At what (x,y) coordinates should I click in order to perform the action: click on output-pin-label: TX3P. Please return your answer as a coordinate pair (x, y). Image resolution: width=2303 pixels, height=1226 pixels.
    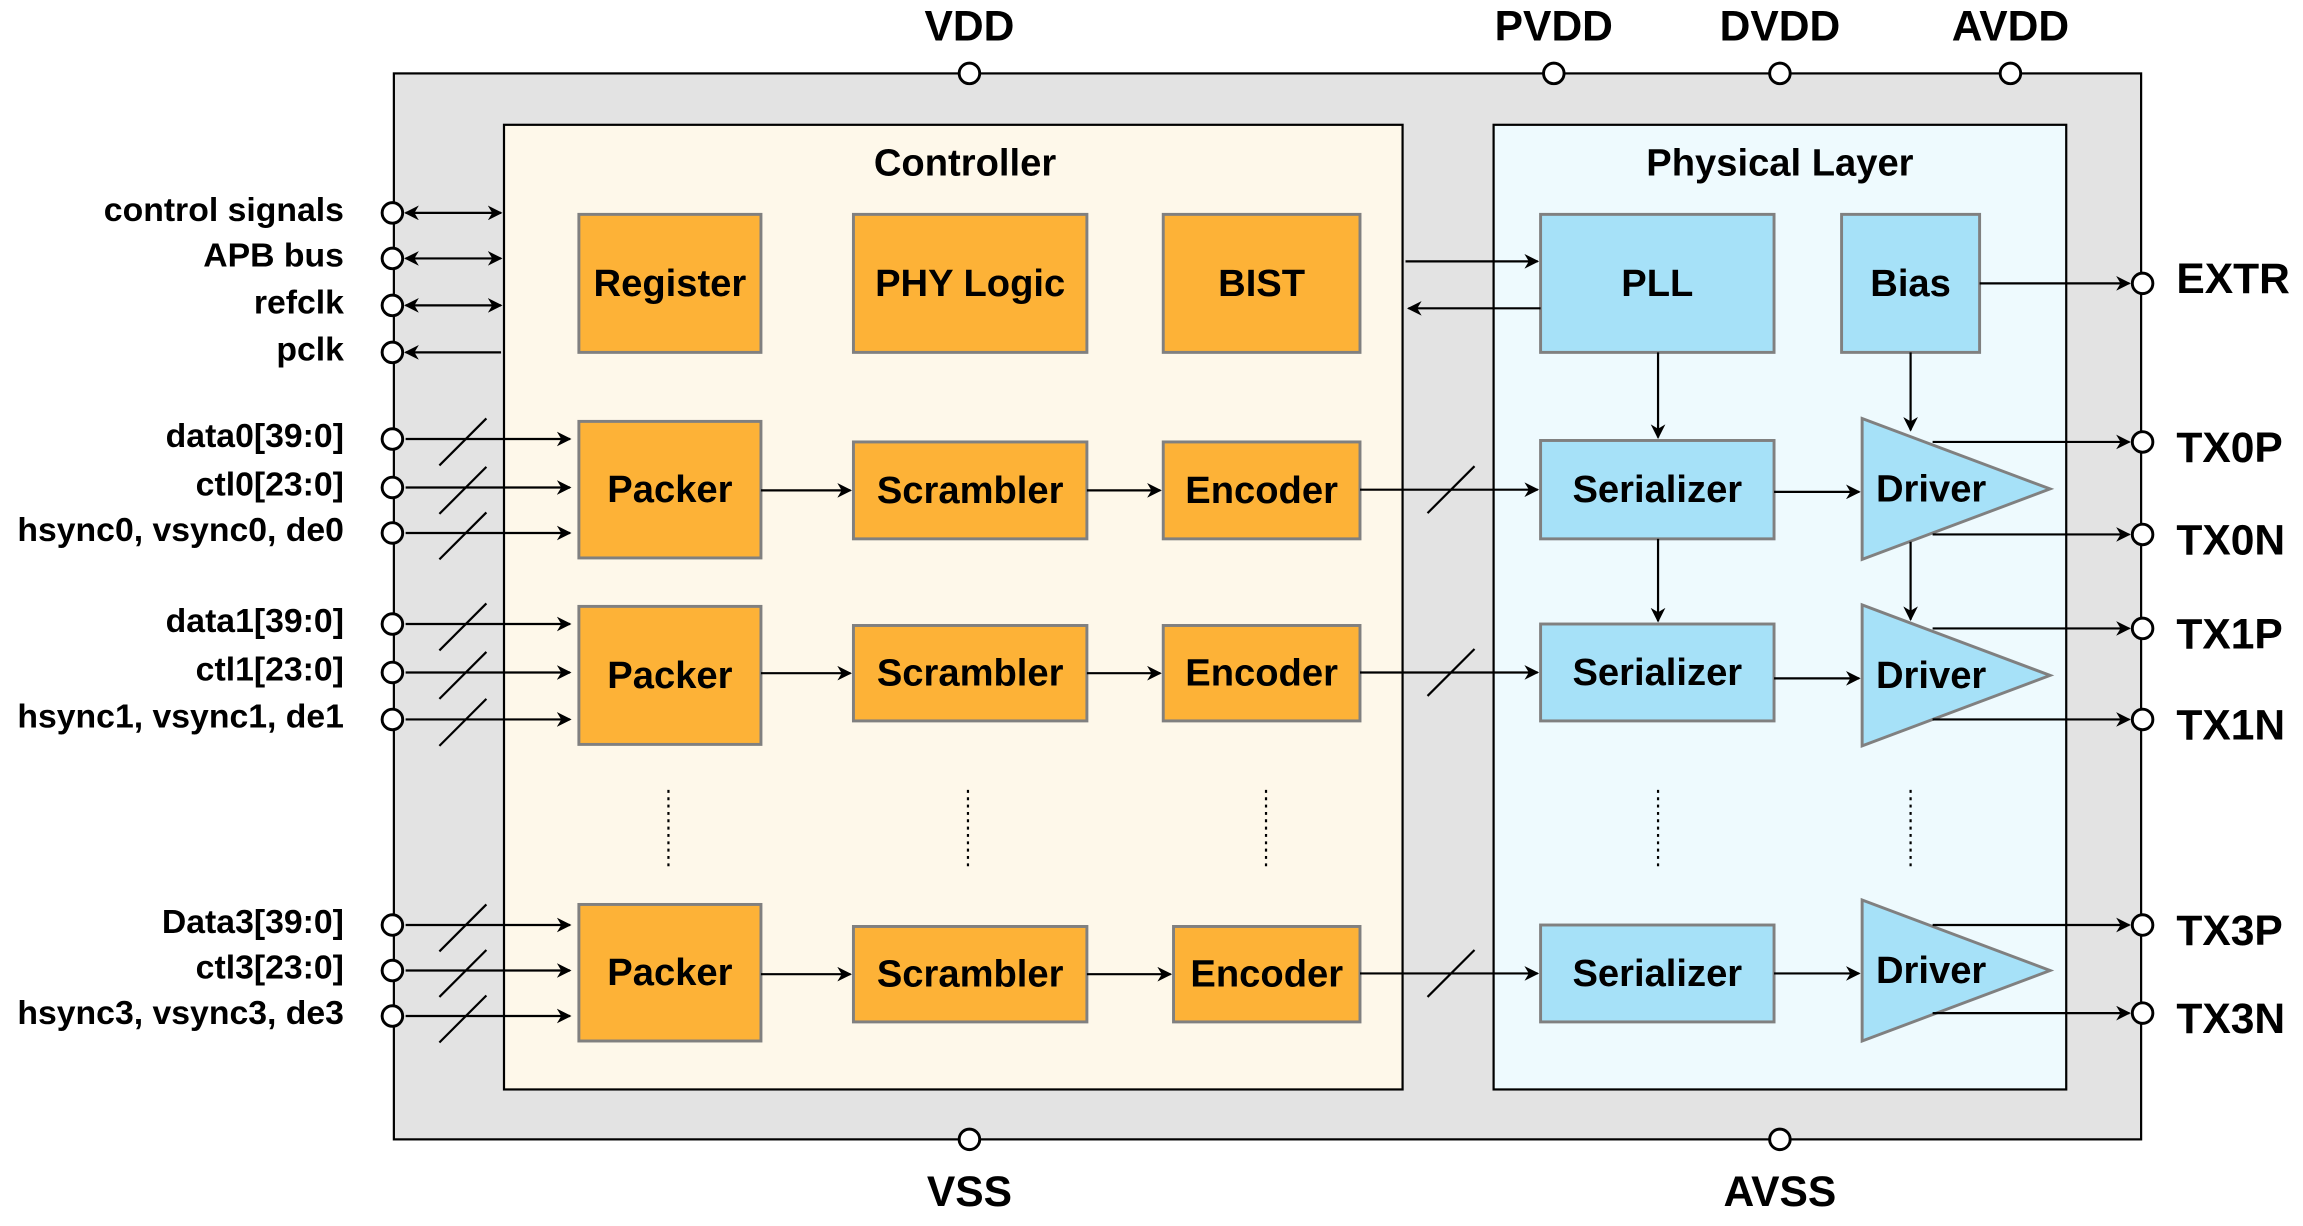
    Looking at the image, I should click on (2229, 931).